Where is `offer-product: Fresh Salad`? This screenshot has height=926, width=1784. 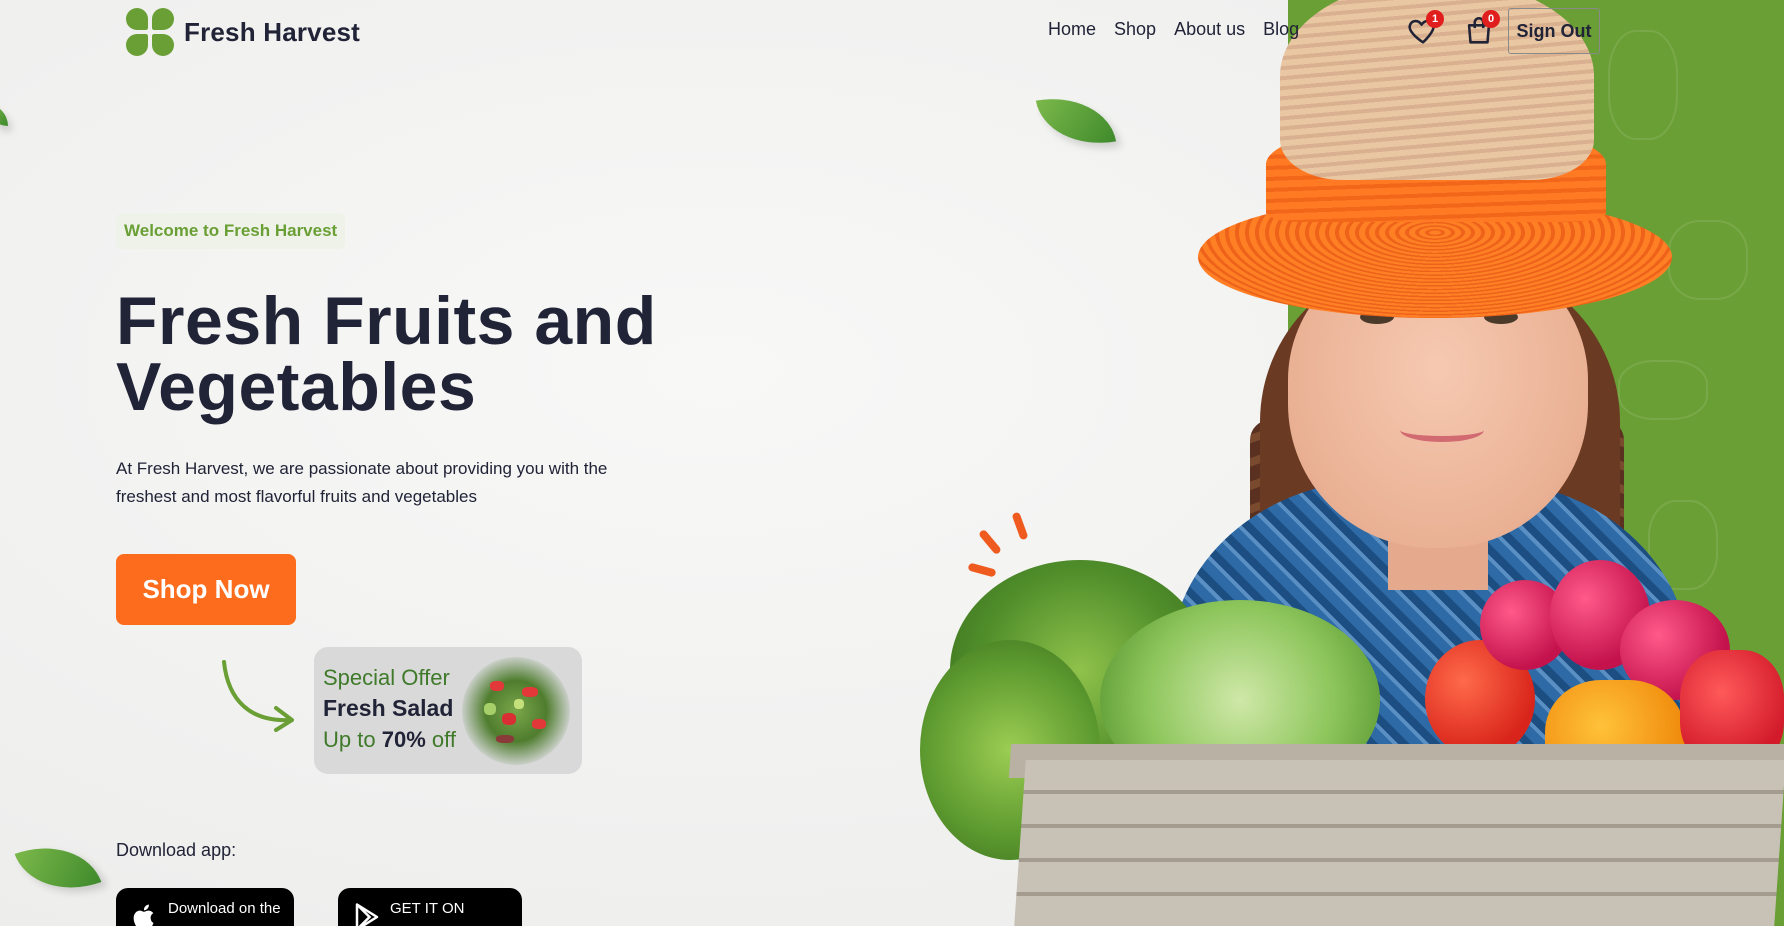 offer-product: Fresh Salad is located at coordinates (388, 708).